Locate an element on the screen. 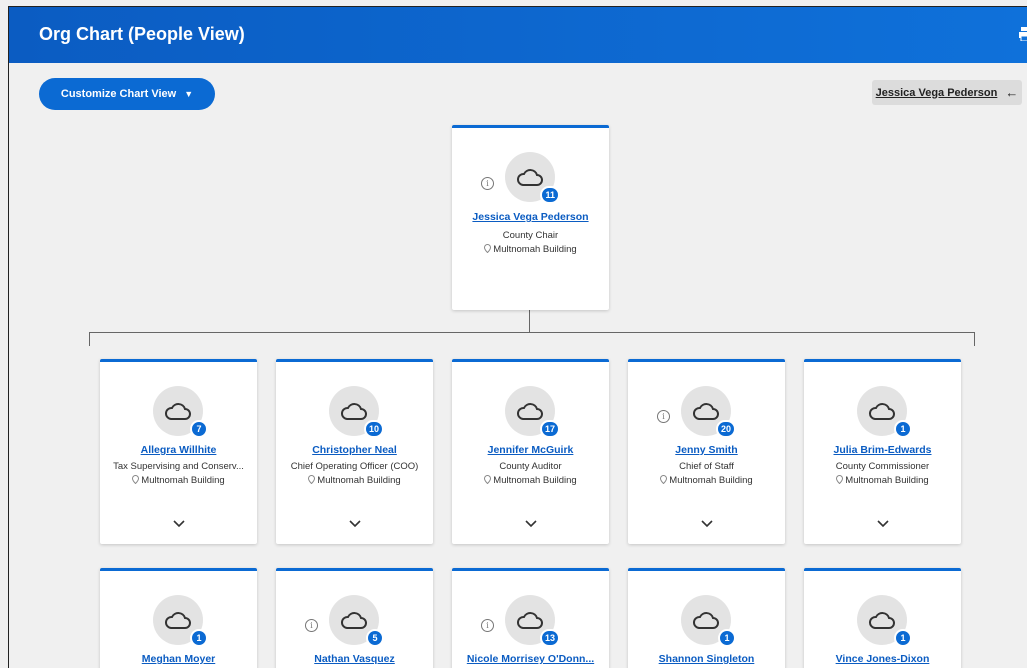 Image resolution: width=1027 pixels, height=668 pixels. avatar: 11 is located at coordinates (532, 178).